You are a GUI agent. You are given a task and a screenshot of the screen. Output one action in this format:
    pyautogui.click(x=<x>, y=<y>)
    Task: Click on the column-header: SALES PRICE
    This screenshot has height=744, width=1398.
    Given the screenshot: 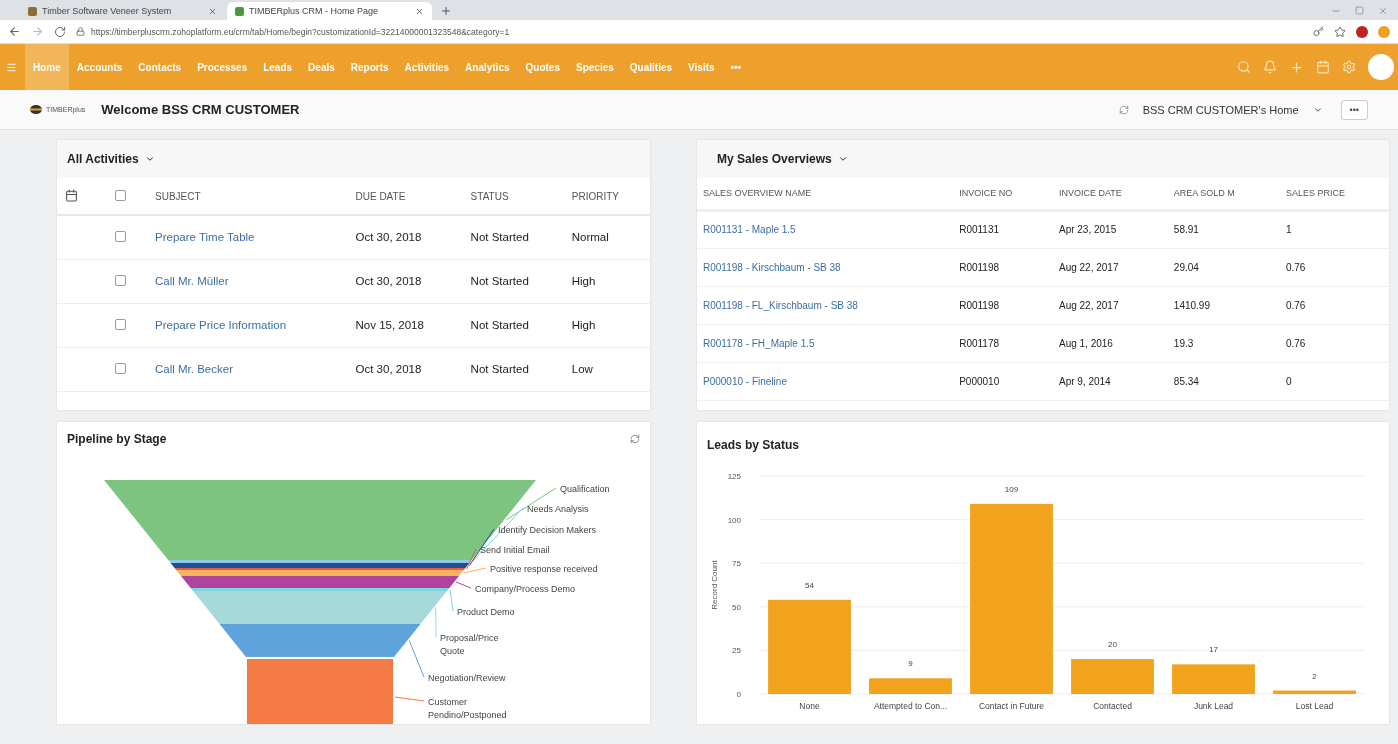 What is the action you would take?
    pyautogui.click(x=1334, y=194)
    